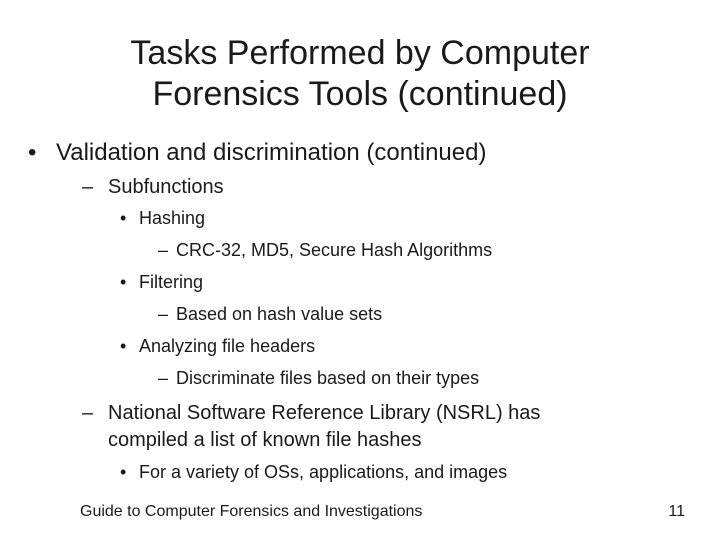 This screenshot has height=540, width=720. I want to click on bullet-subfunctions: Subfunctions, so click(166, 187).